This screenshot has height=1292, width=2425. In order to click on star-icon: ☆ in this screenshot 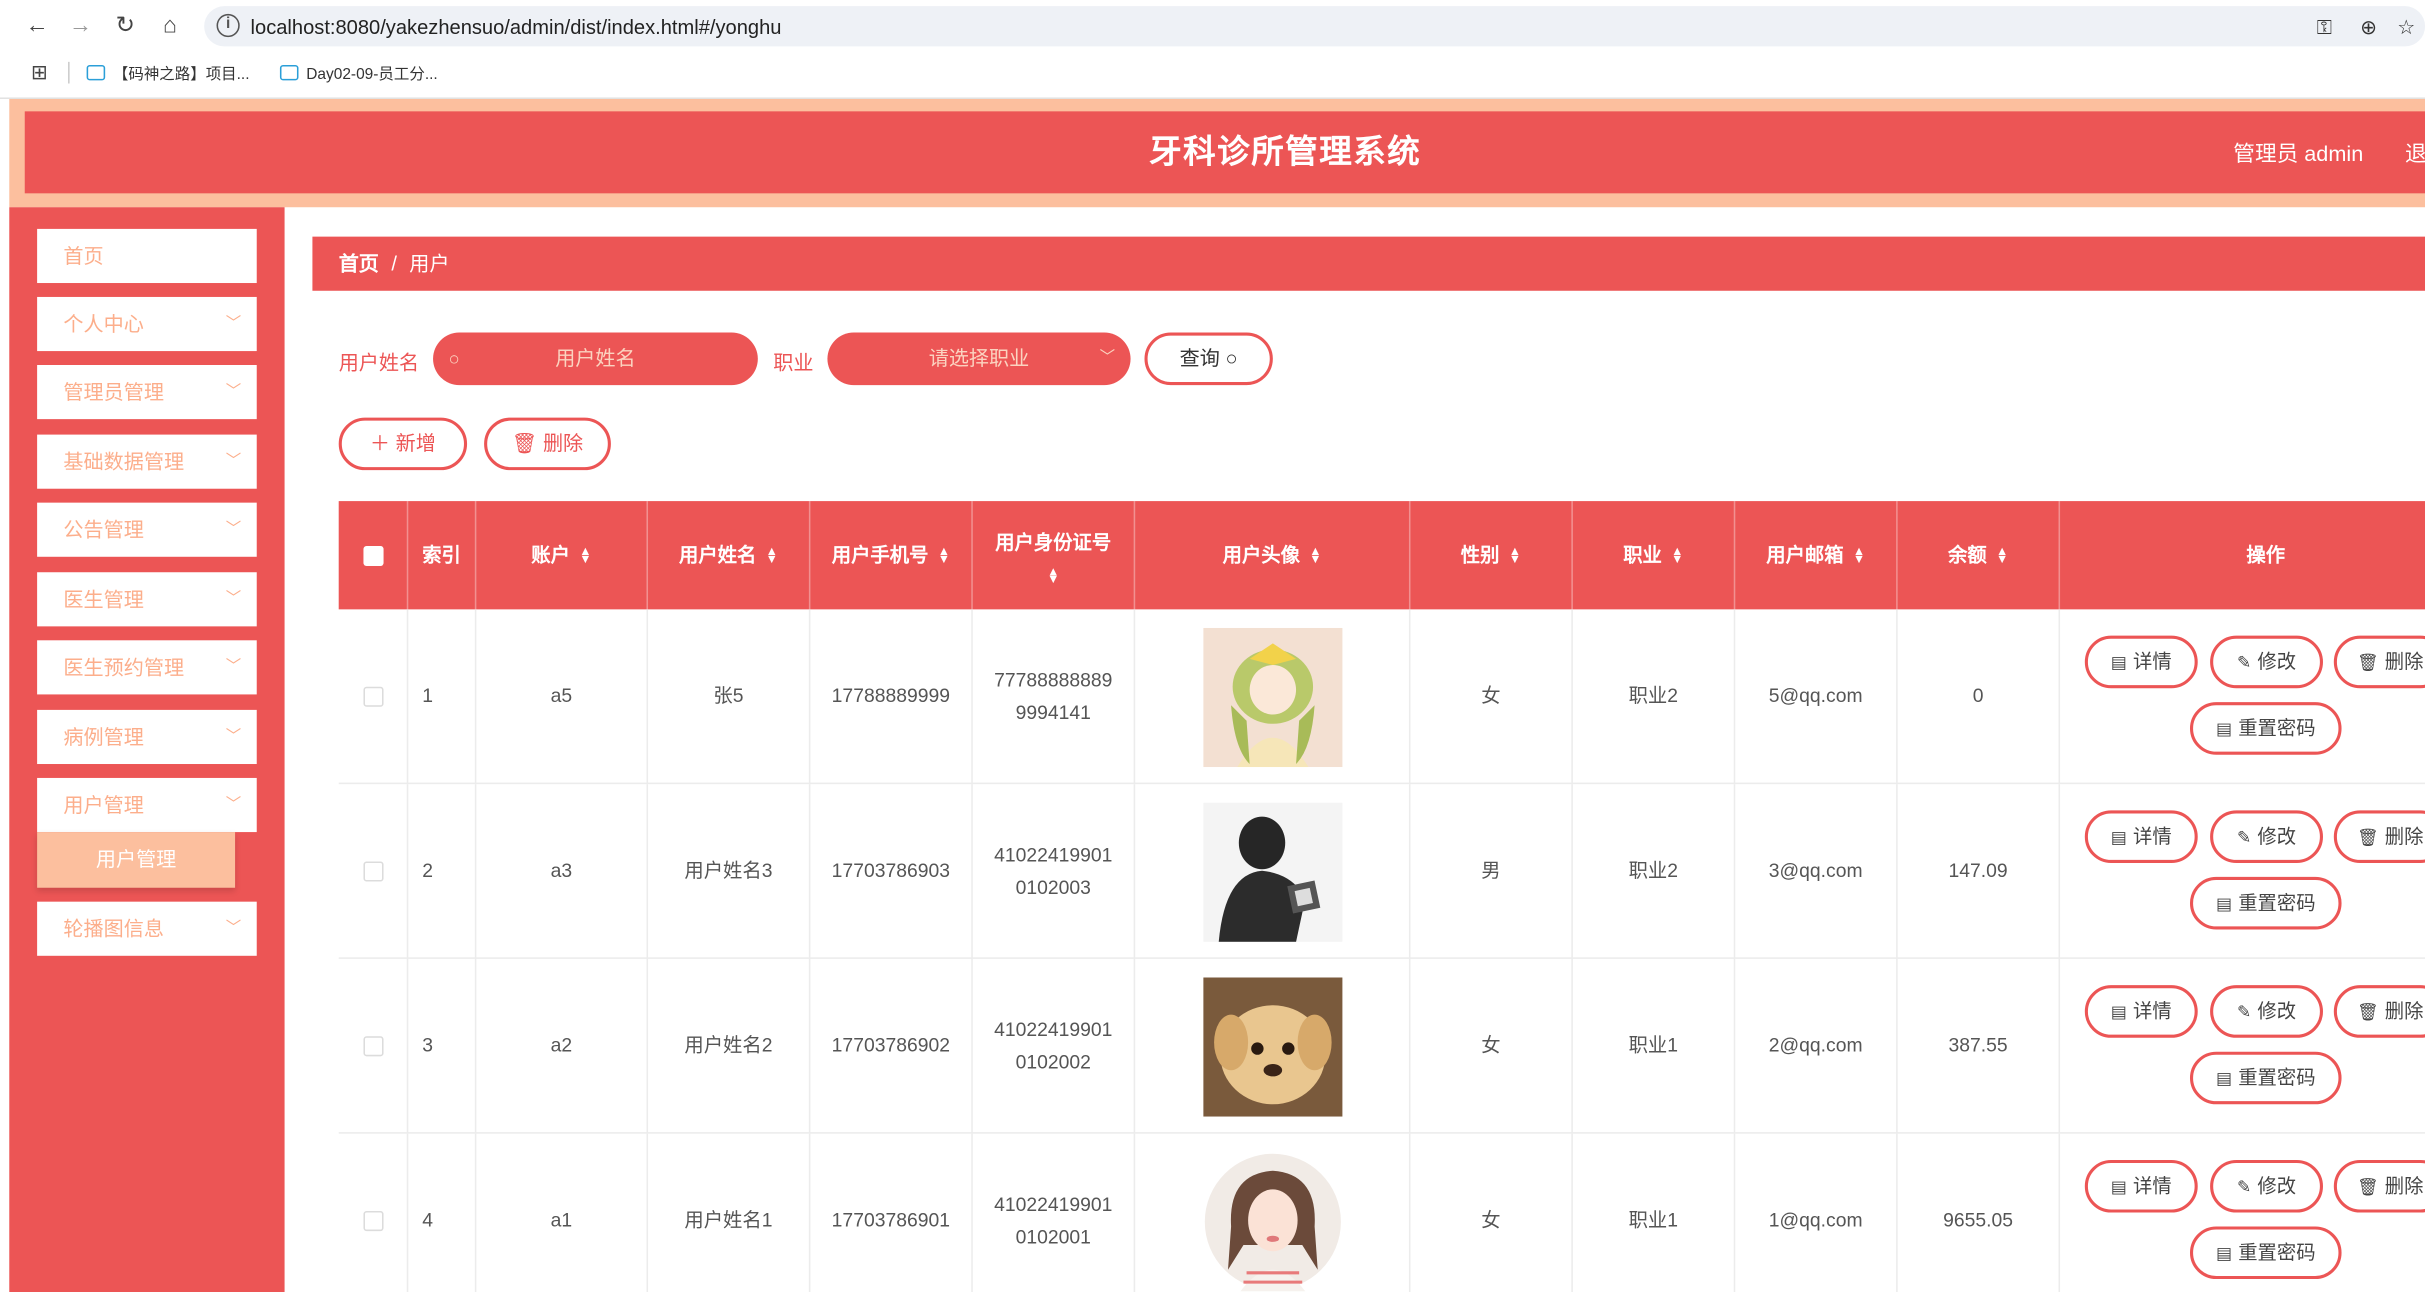, I will do `click(2406, 27)`.